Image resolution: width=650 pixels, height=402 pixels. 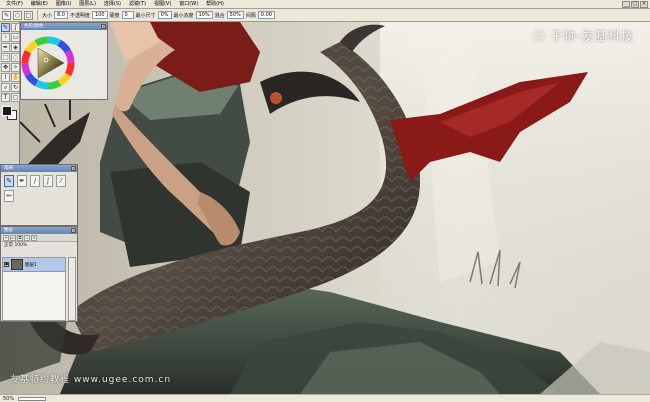 I want to click on brush-ink-icon: ✒, so click(x=22, y=181).